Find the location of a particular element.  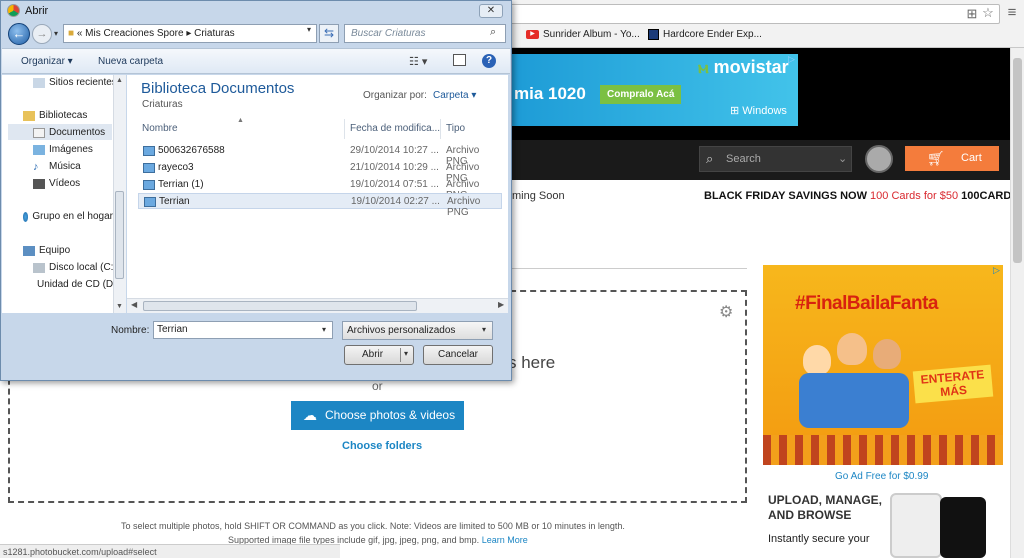

nav-item-pictures: Imágenes is located at coordinates (63, 149).